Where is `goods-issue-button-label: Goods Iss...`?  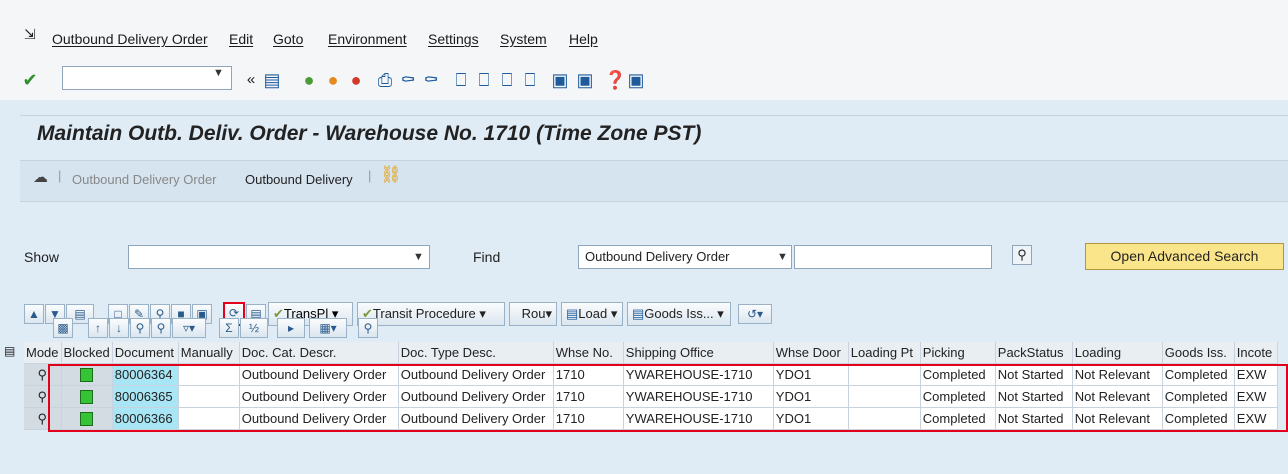 goods-issue-button-label: Goods Iss... is located at coordinates (679, 313).